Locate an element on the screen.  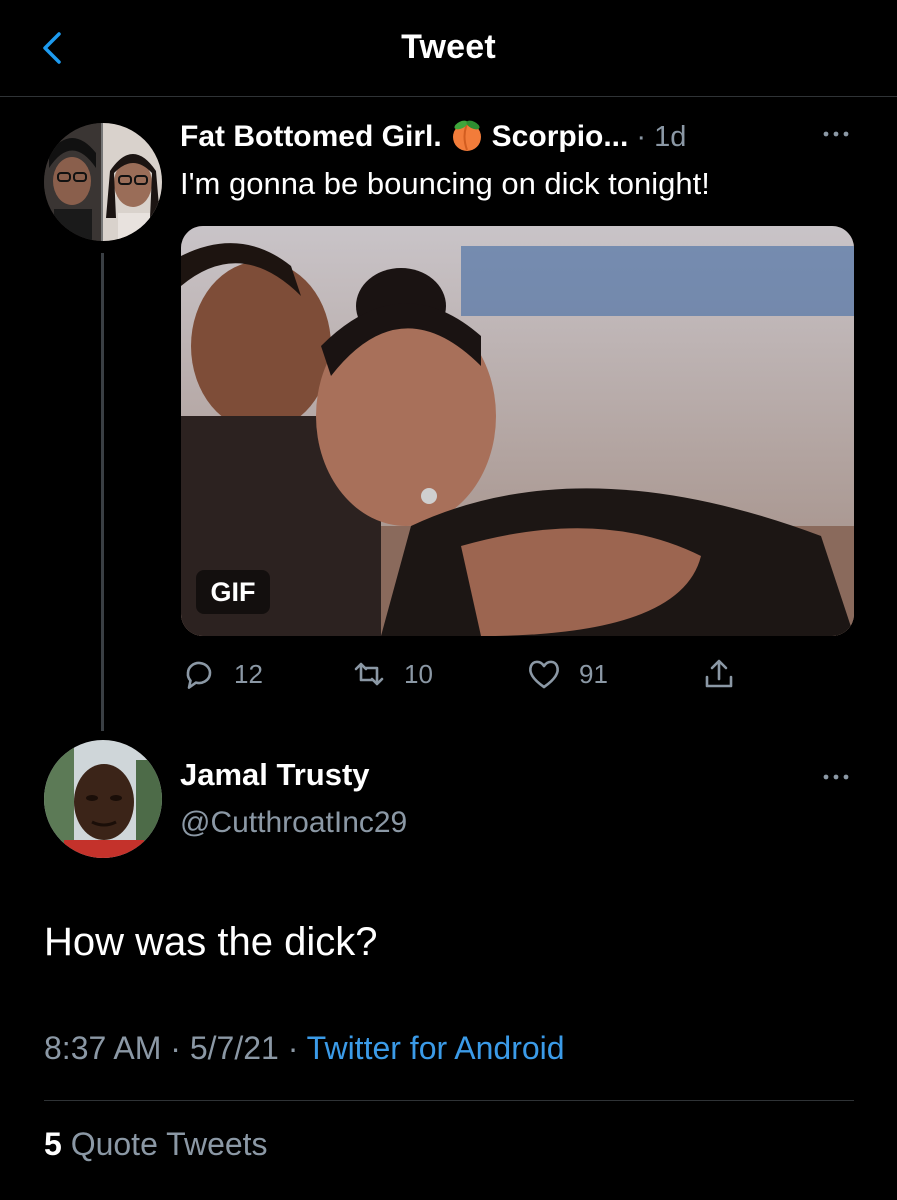
share-button is located at coordinates (727, 674).